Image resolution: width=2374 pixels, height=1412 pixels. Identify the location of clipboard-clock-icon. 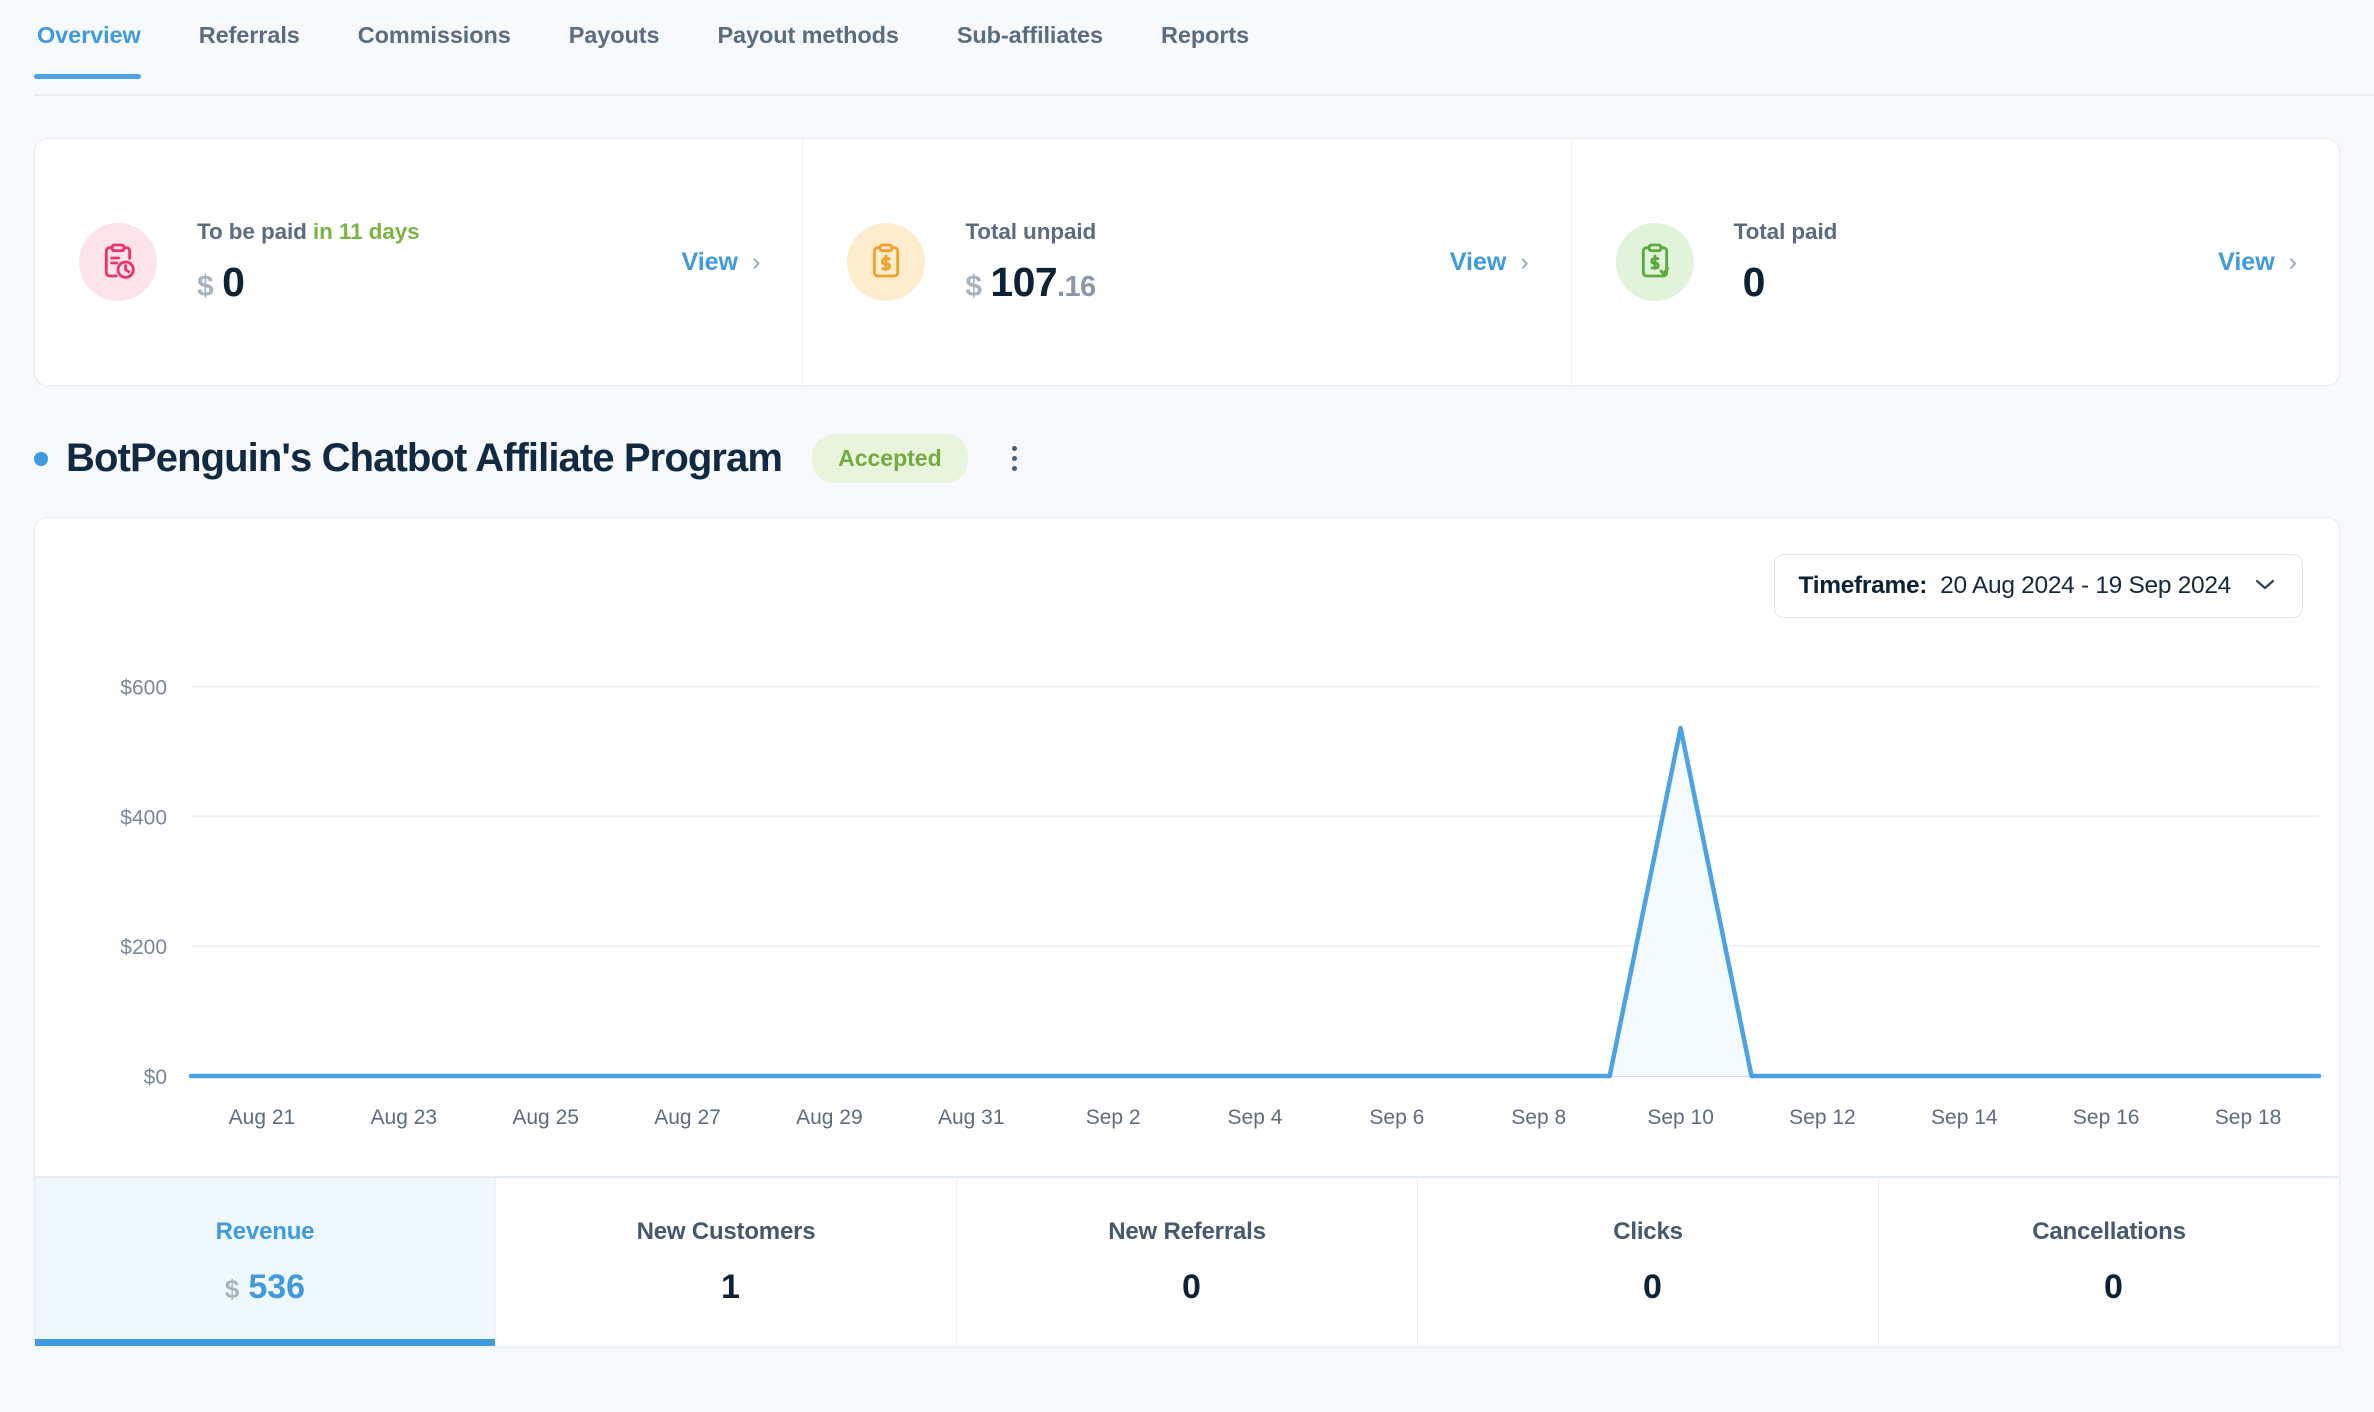
(118, 262).